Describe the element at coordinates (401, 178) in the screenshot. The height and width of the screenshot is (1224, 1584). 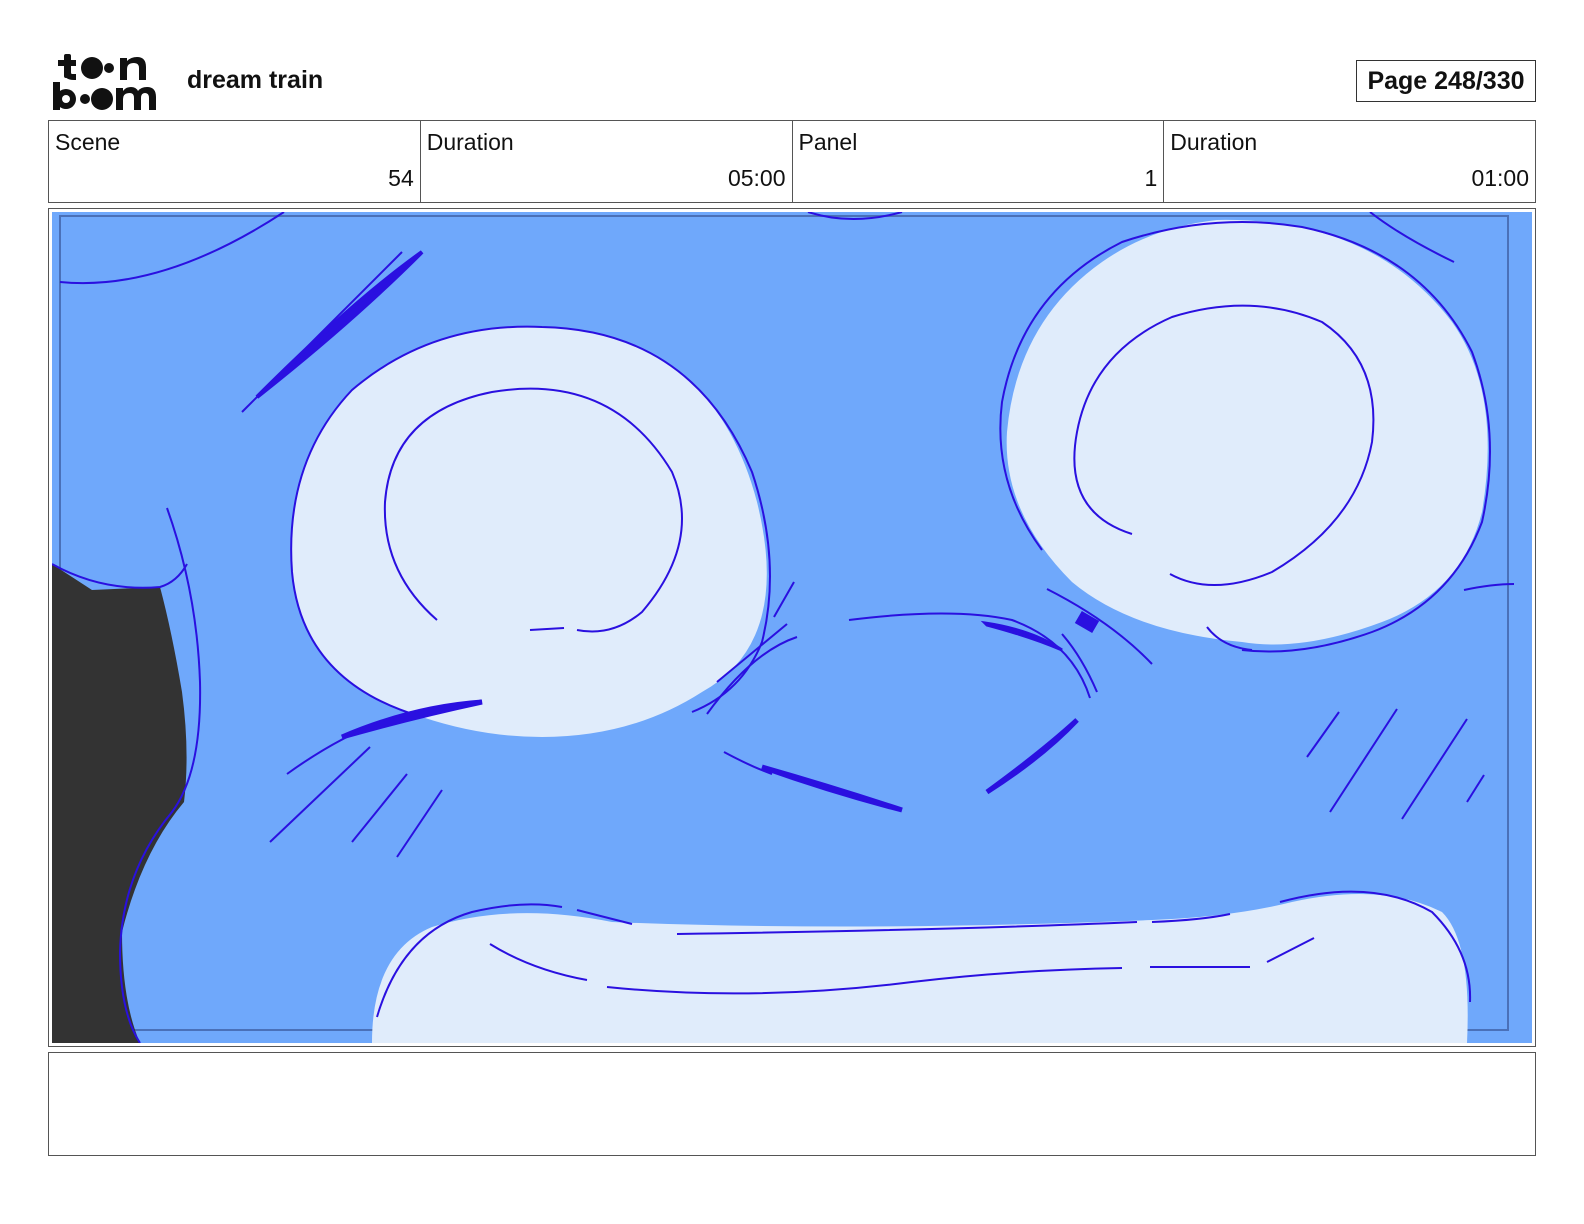
I see `scene-value: 54` at that location.